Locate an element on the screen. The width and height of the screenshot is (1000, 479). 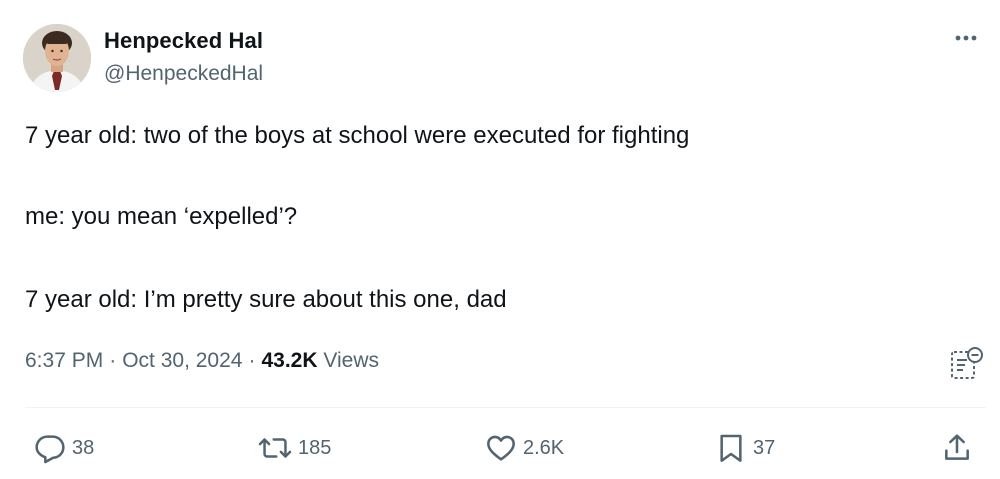
more-horizontal-icon is located at coordinates (966, 38).